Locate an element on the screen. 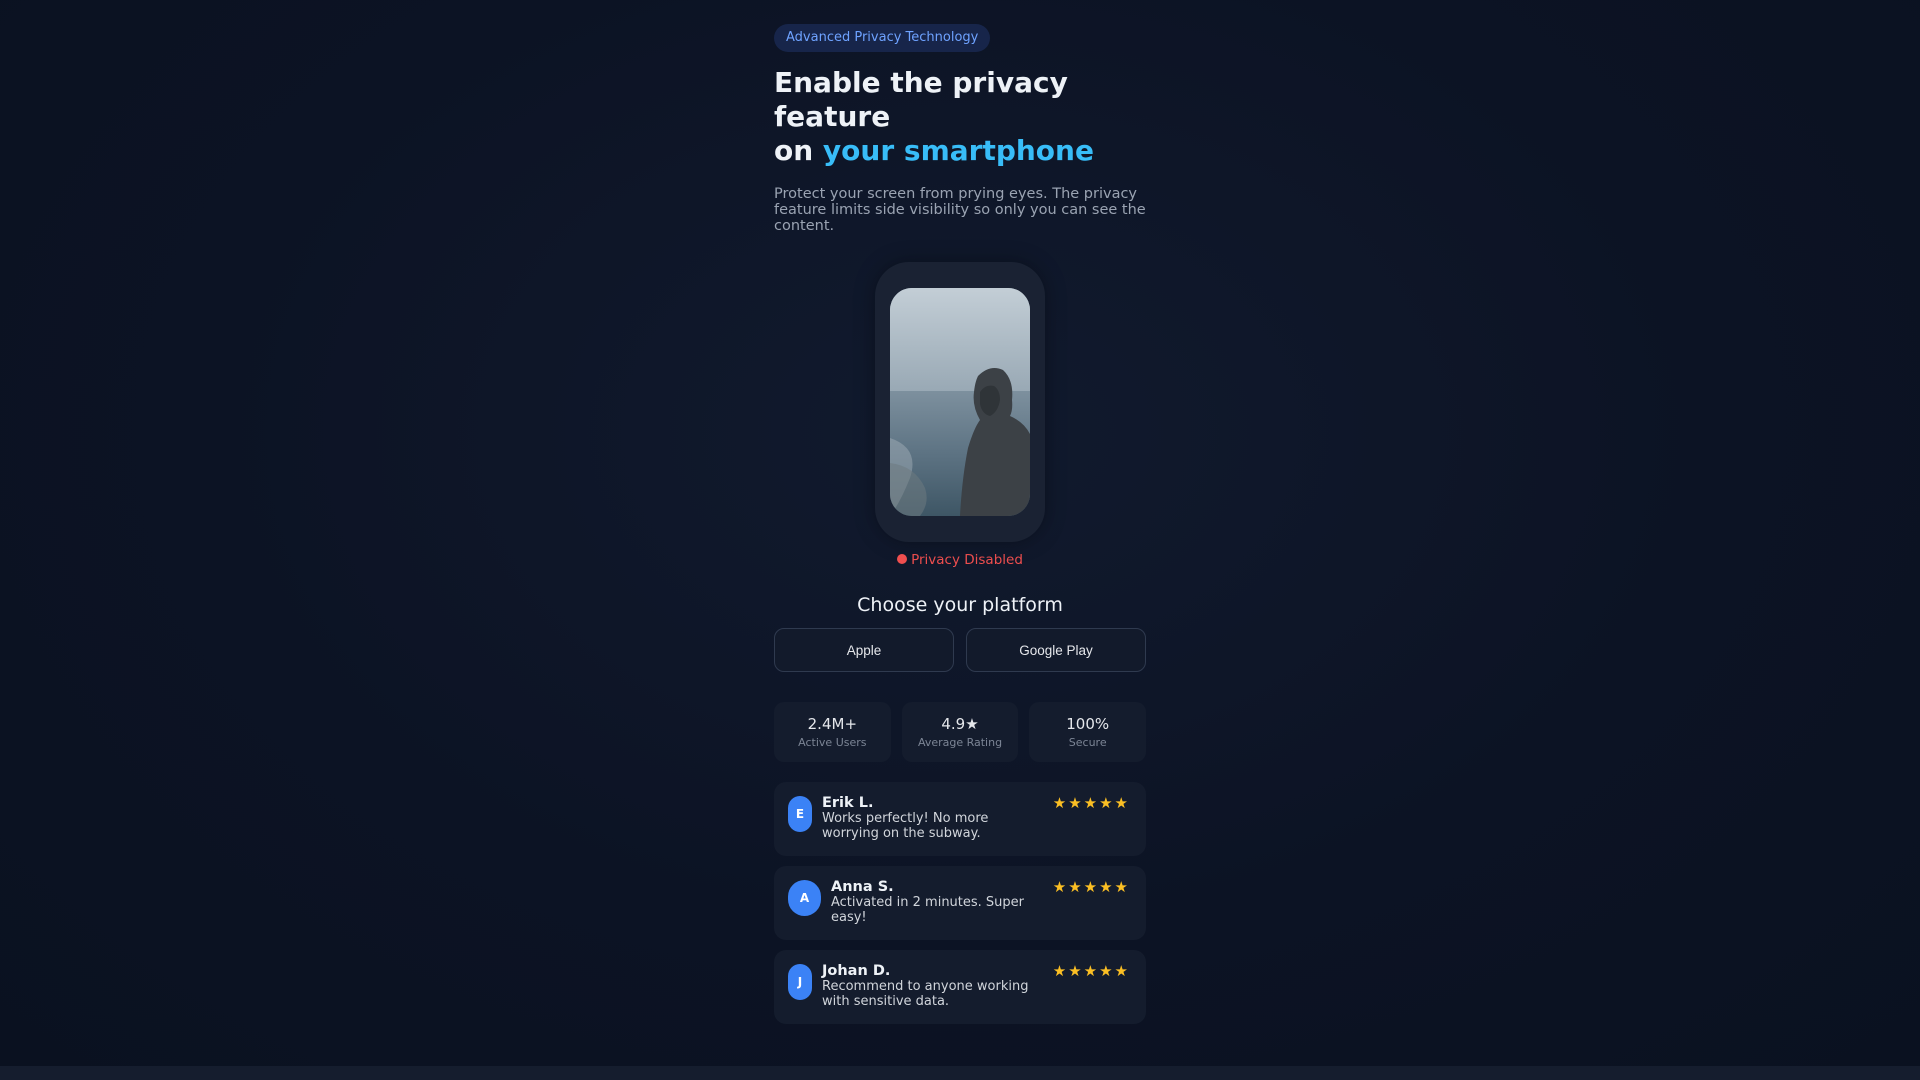  stat-label: Active Users is located at coordinates (832, 742).